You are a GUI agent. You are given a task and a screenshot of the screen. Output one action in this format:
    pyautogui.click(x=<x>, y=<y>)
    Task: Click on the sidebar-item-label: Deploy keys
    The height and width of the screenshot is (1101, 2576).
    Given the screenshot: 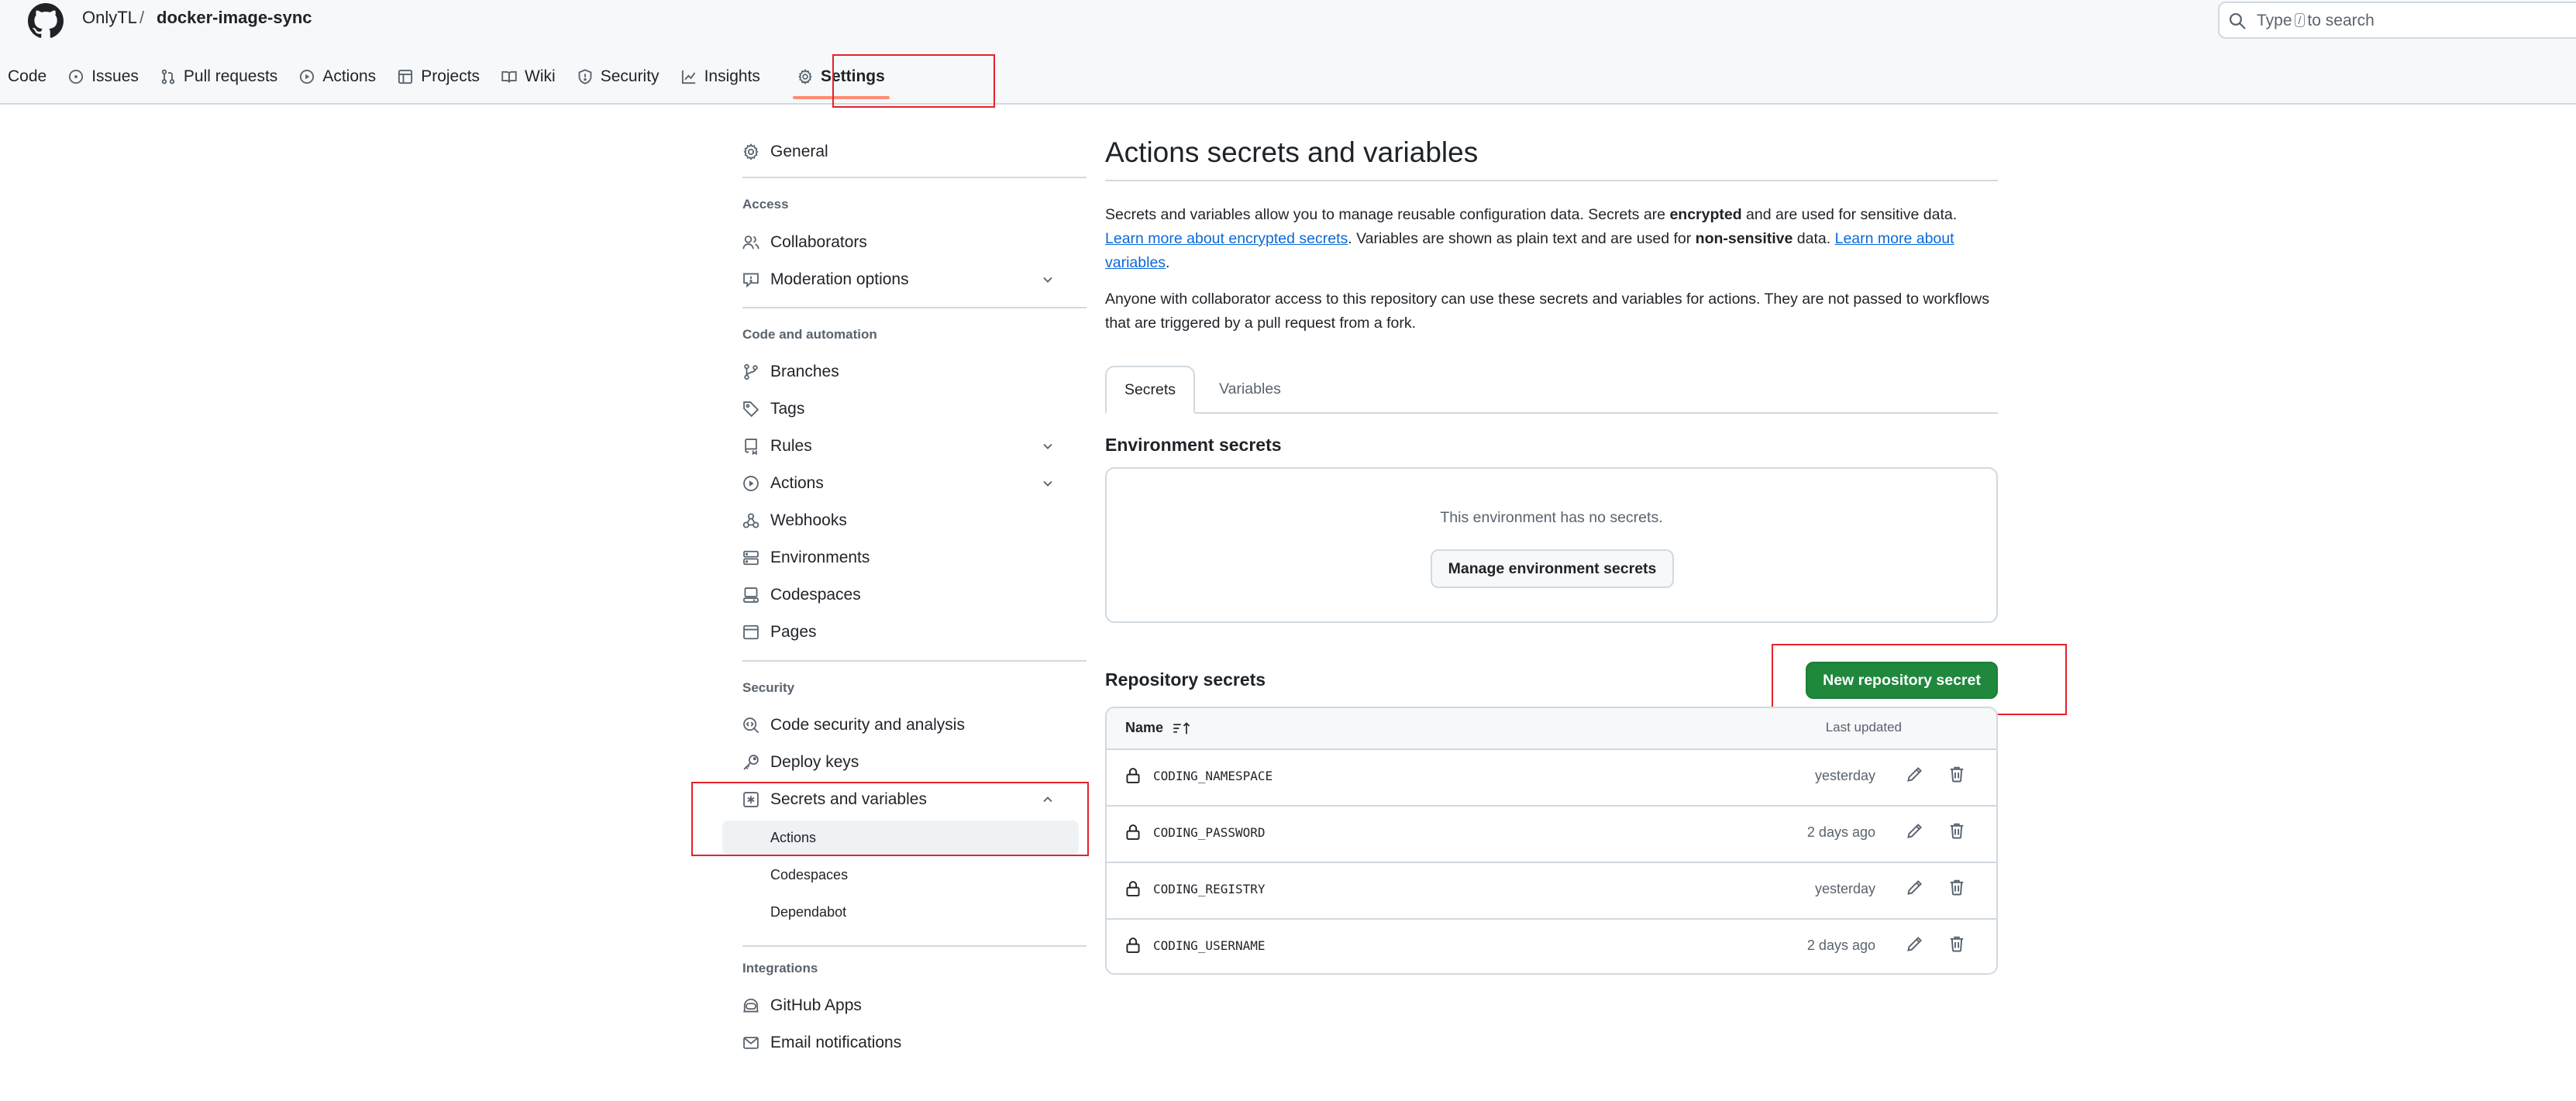 What is the action you would take?
    pyautogui.click(x=814, y=762)
    